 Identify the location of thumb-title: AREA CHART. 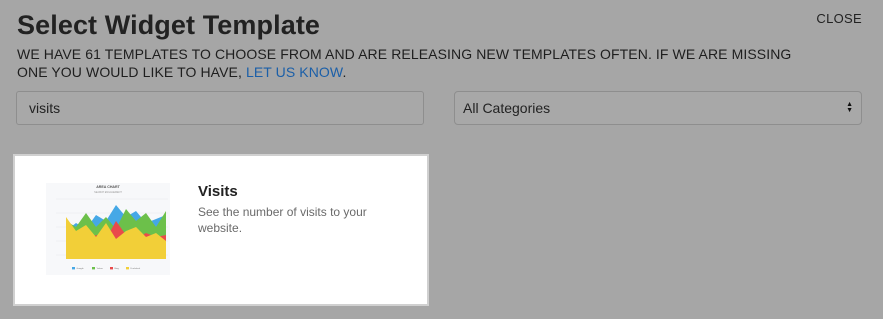
(108, 187).